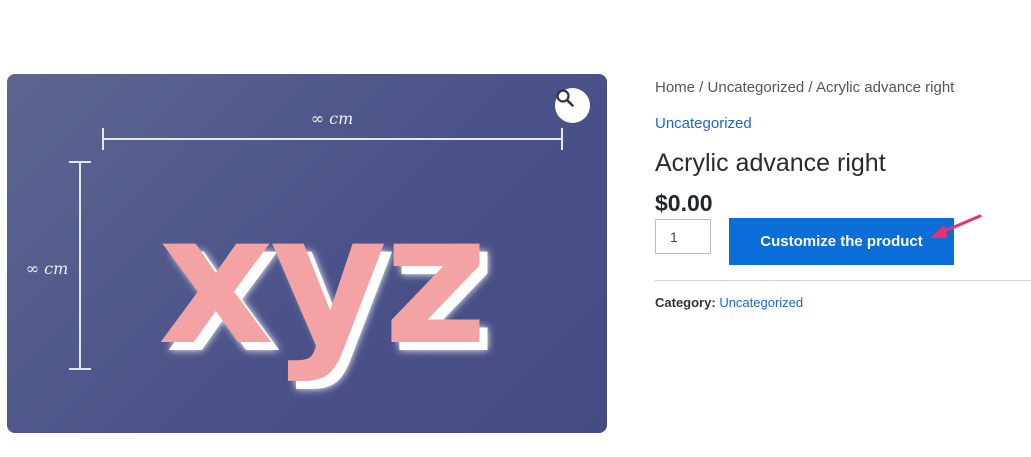 The height and width of the screenshot is (457, 1031). What do you see at coordinates (885, 87) in the screenshot?
I see `breadcrumb-current: Acrylic advance right` at bounding box center [885, 87].